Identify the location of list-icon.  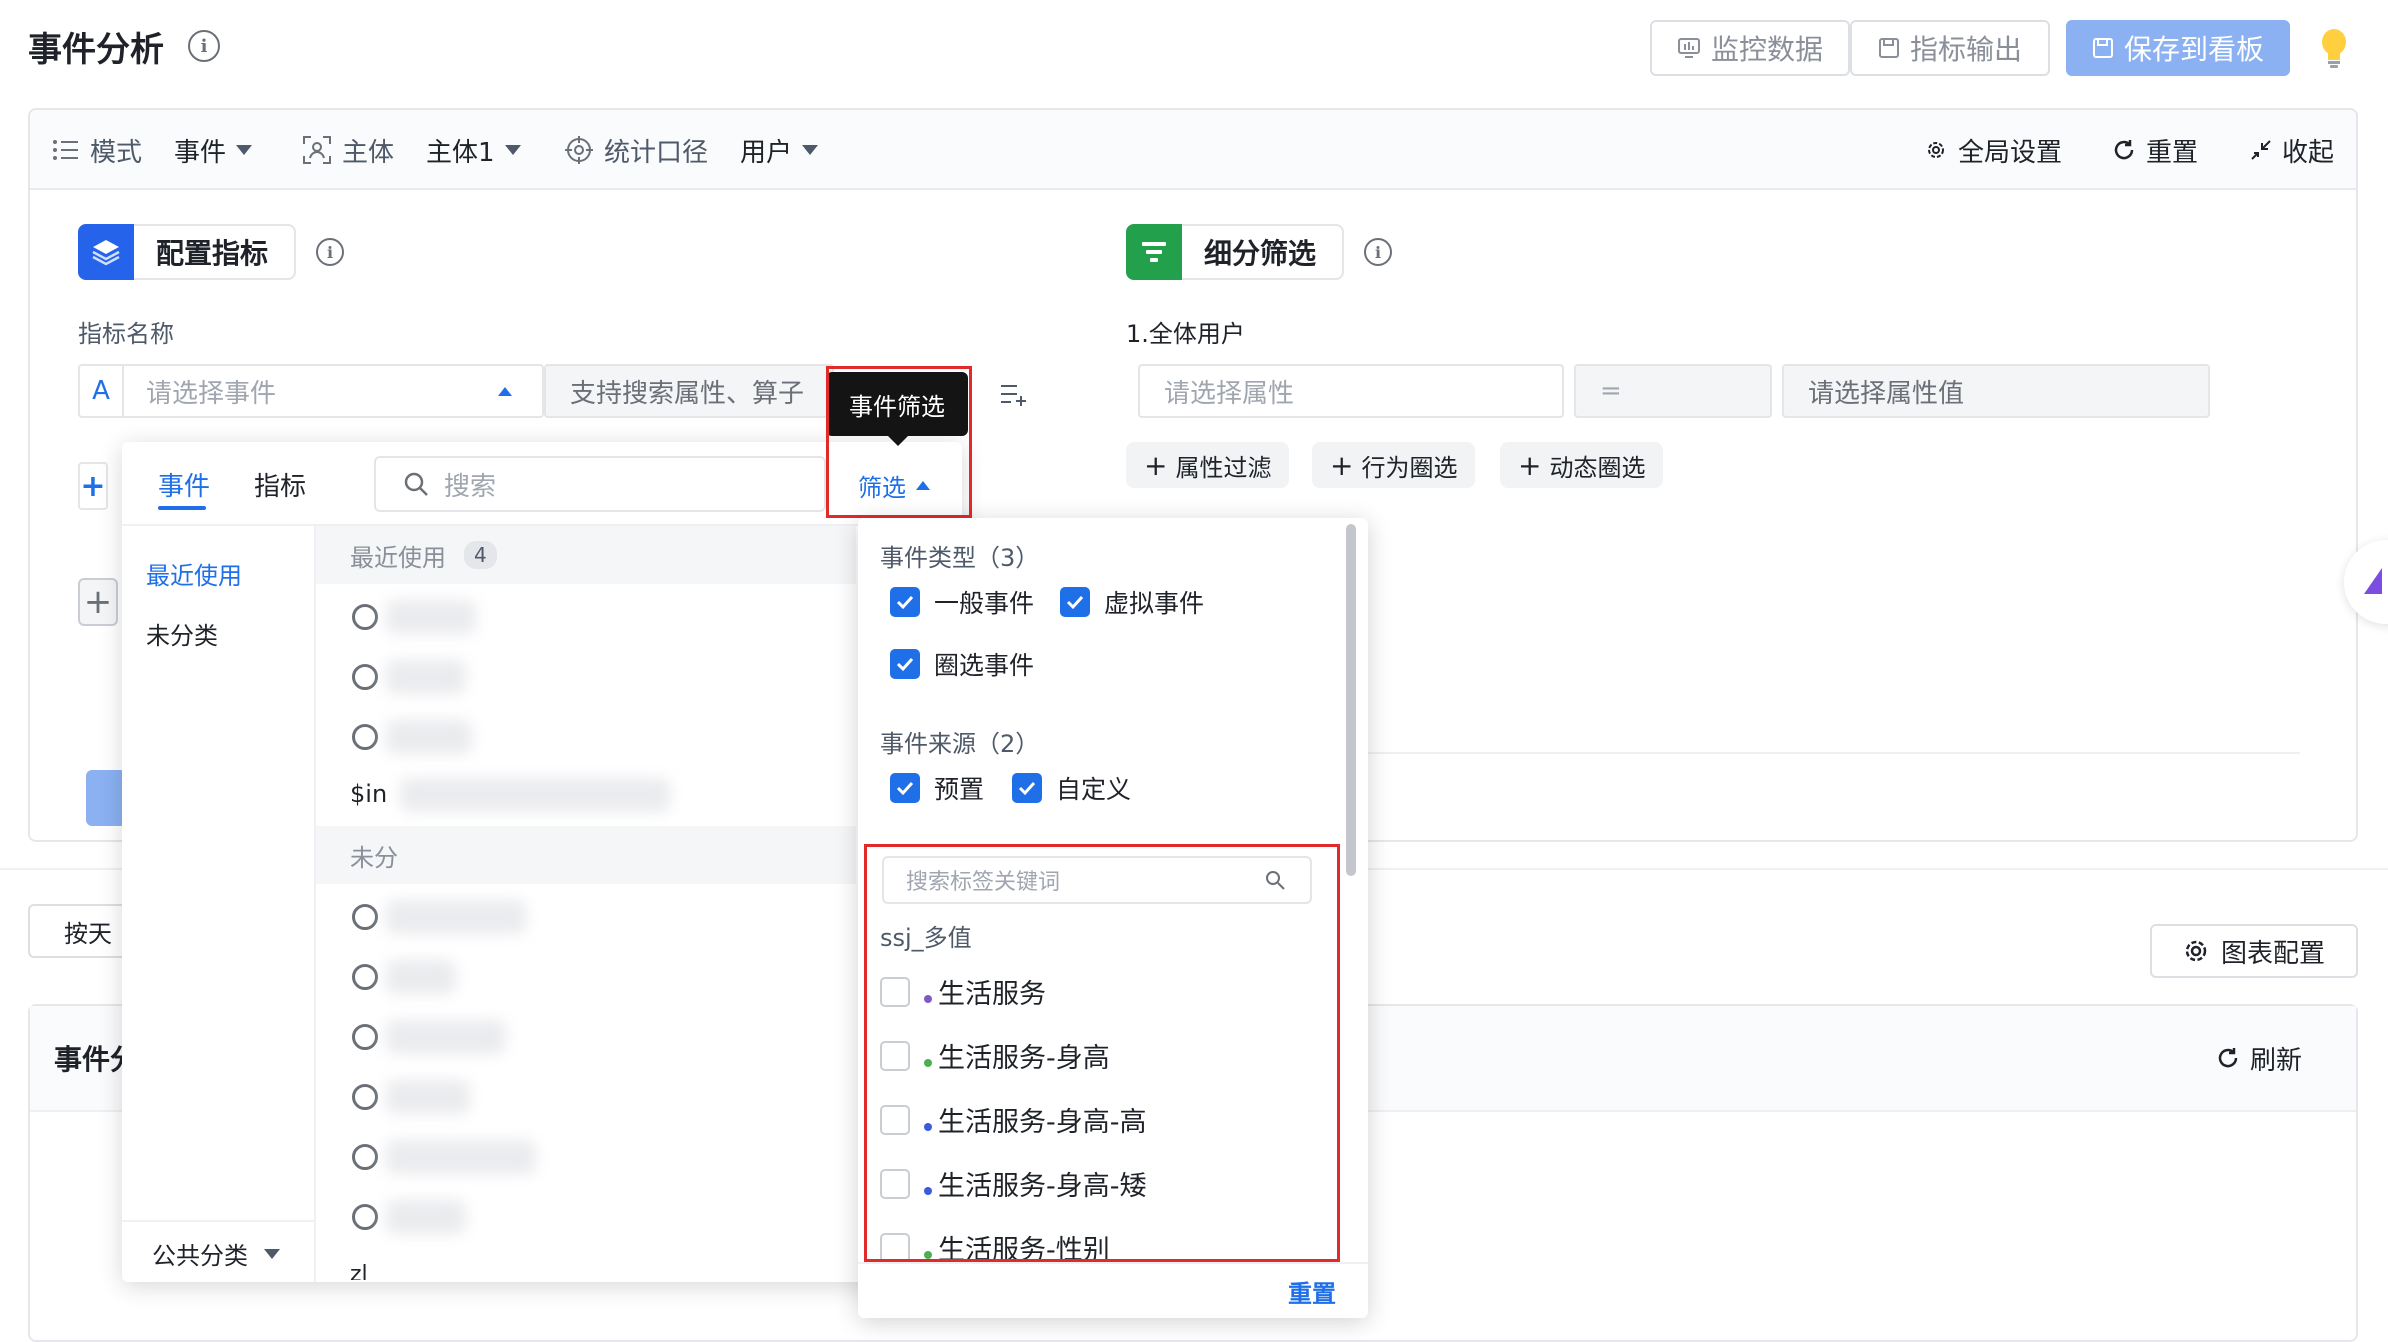
(66, 150).